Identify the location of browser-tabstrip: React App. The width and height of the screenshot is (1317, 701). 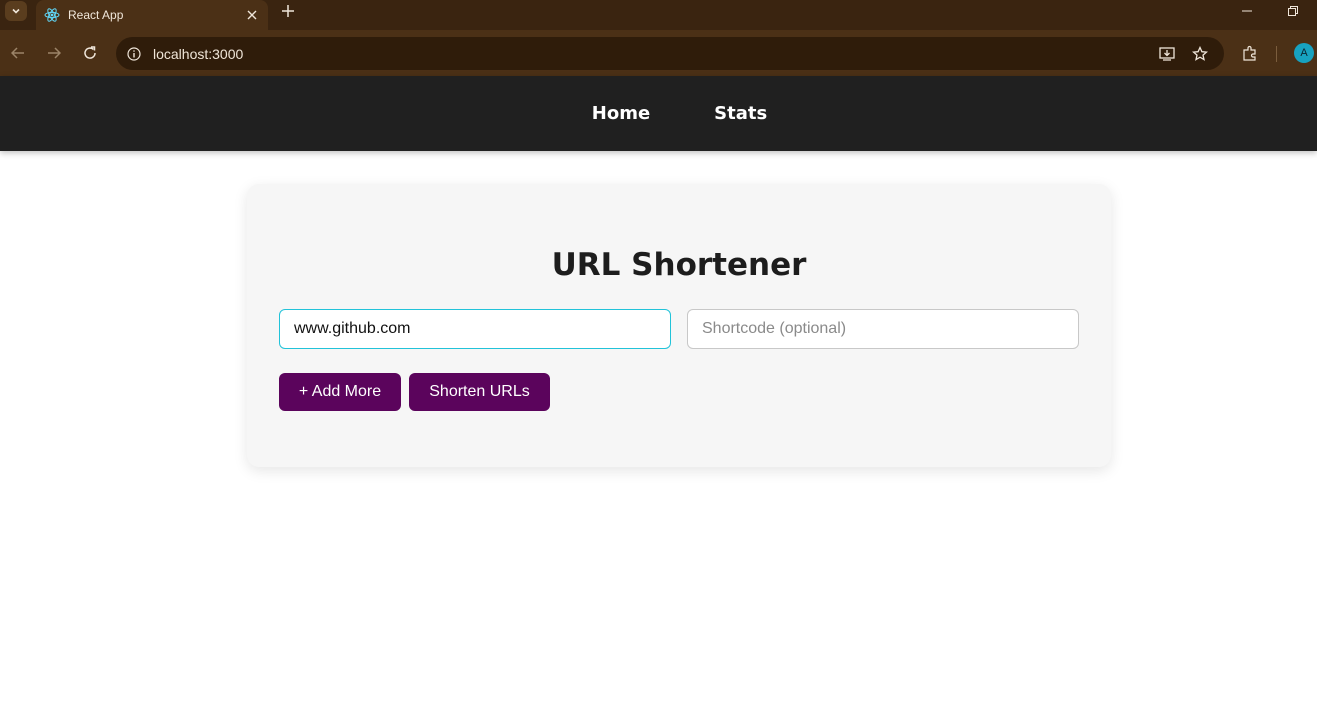
(658, 15).